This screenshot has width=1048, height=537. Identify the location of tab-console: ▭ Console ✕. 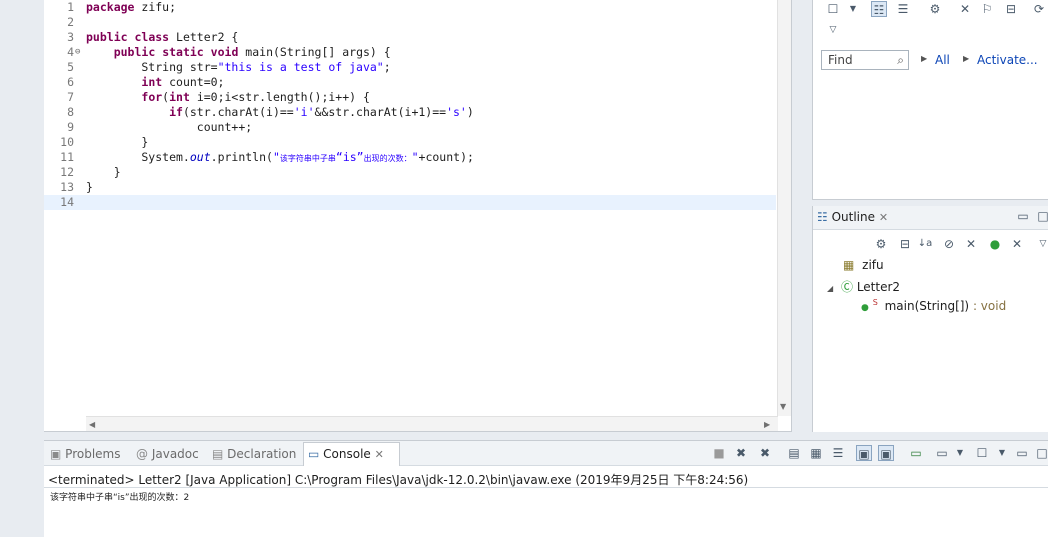
(346, 454).